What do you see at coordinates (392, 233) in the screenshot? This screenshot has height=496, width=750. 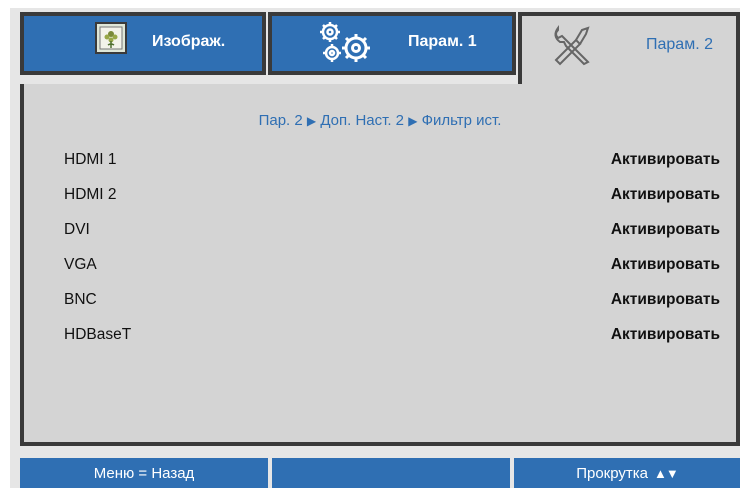 I see `list-item-dvi: DVI Активировать` at bounding box center [392, 233].